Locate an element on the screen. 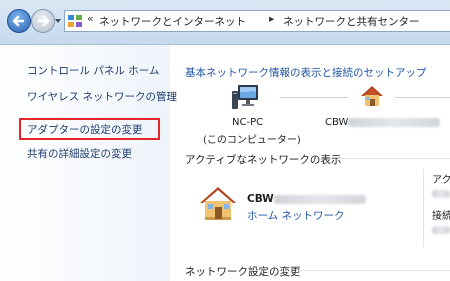 The height and width of the screenshot is (281, 450). redacted-network-name is located at coordinates (320, 199).